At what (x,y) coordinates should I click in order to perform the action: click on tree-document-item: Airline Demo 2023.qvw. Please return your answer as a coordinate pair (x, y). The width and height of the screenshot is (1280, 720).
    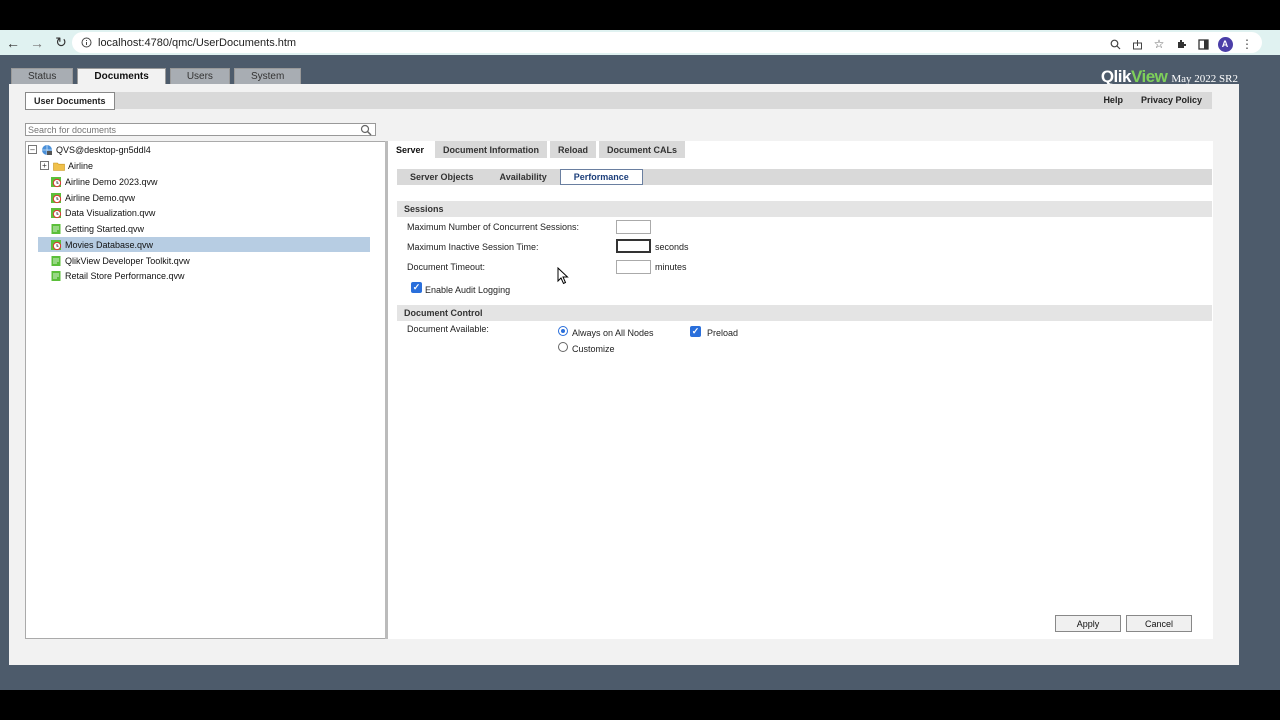
    Looking at the image, I should click on (107, 181).